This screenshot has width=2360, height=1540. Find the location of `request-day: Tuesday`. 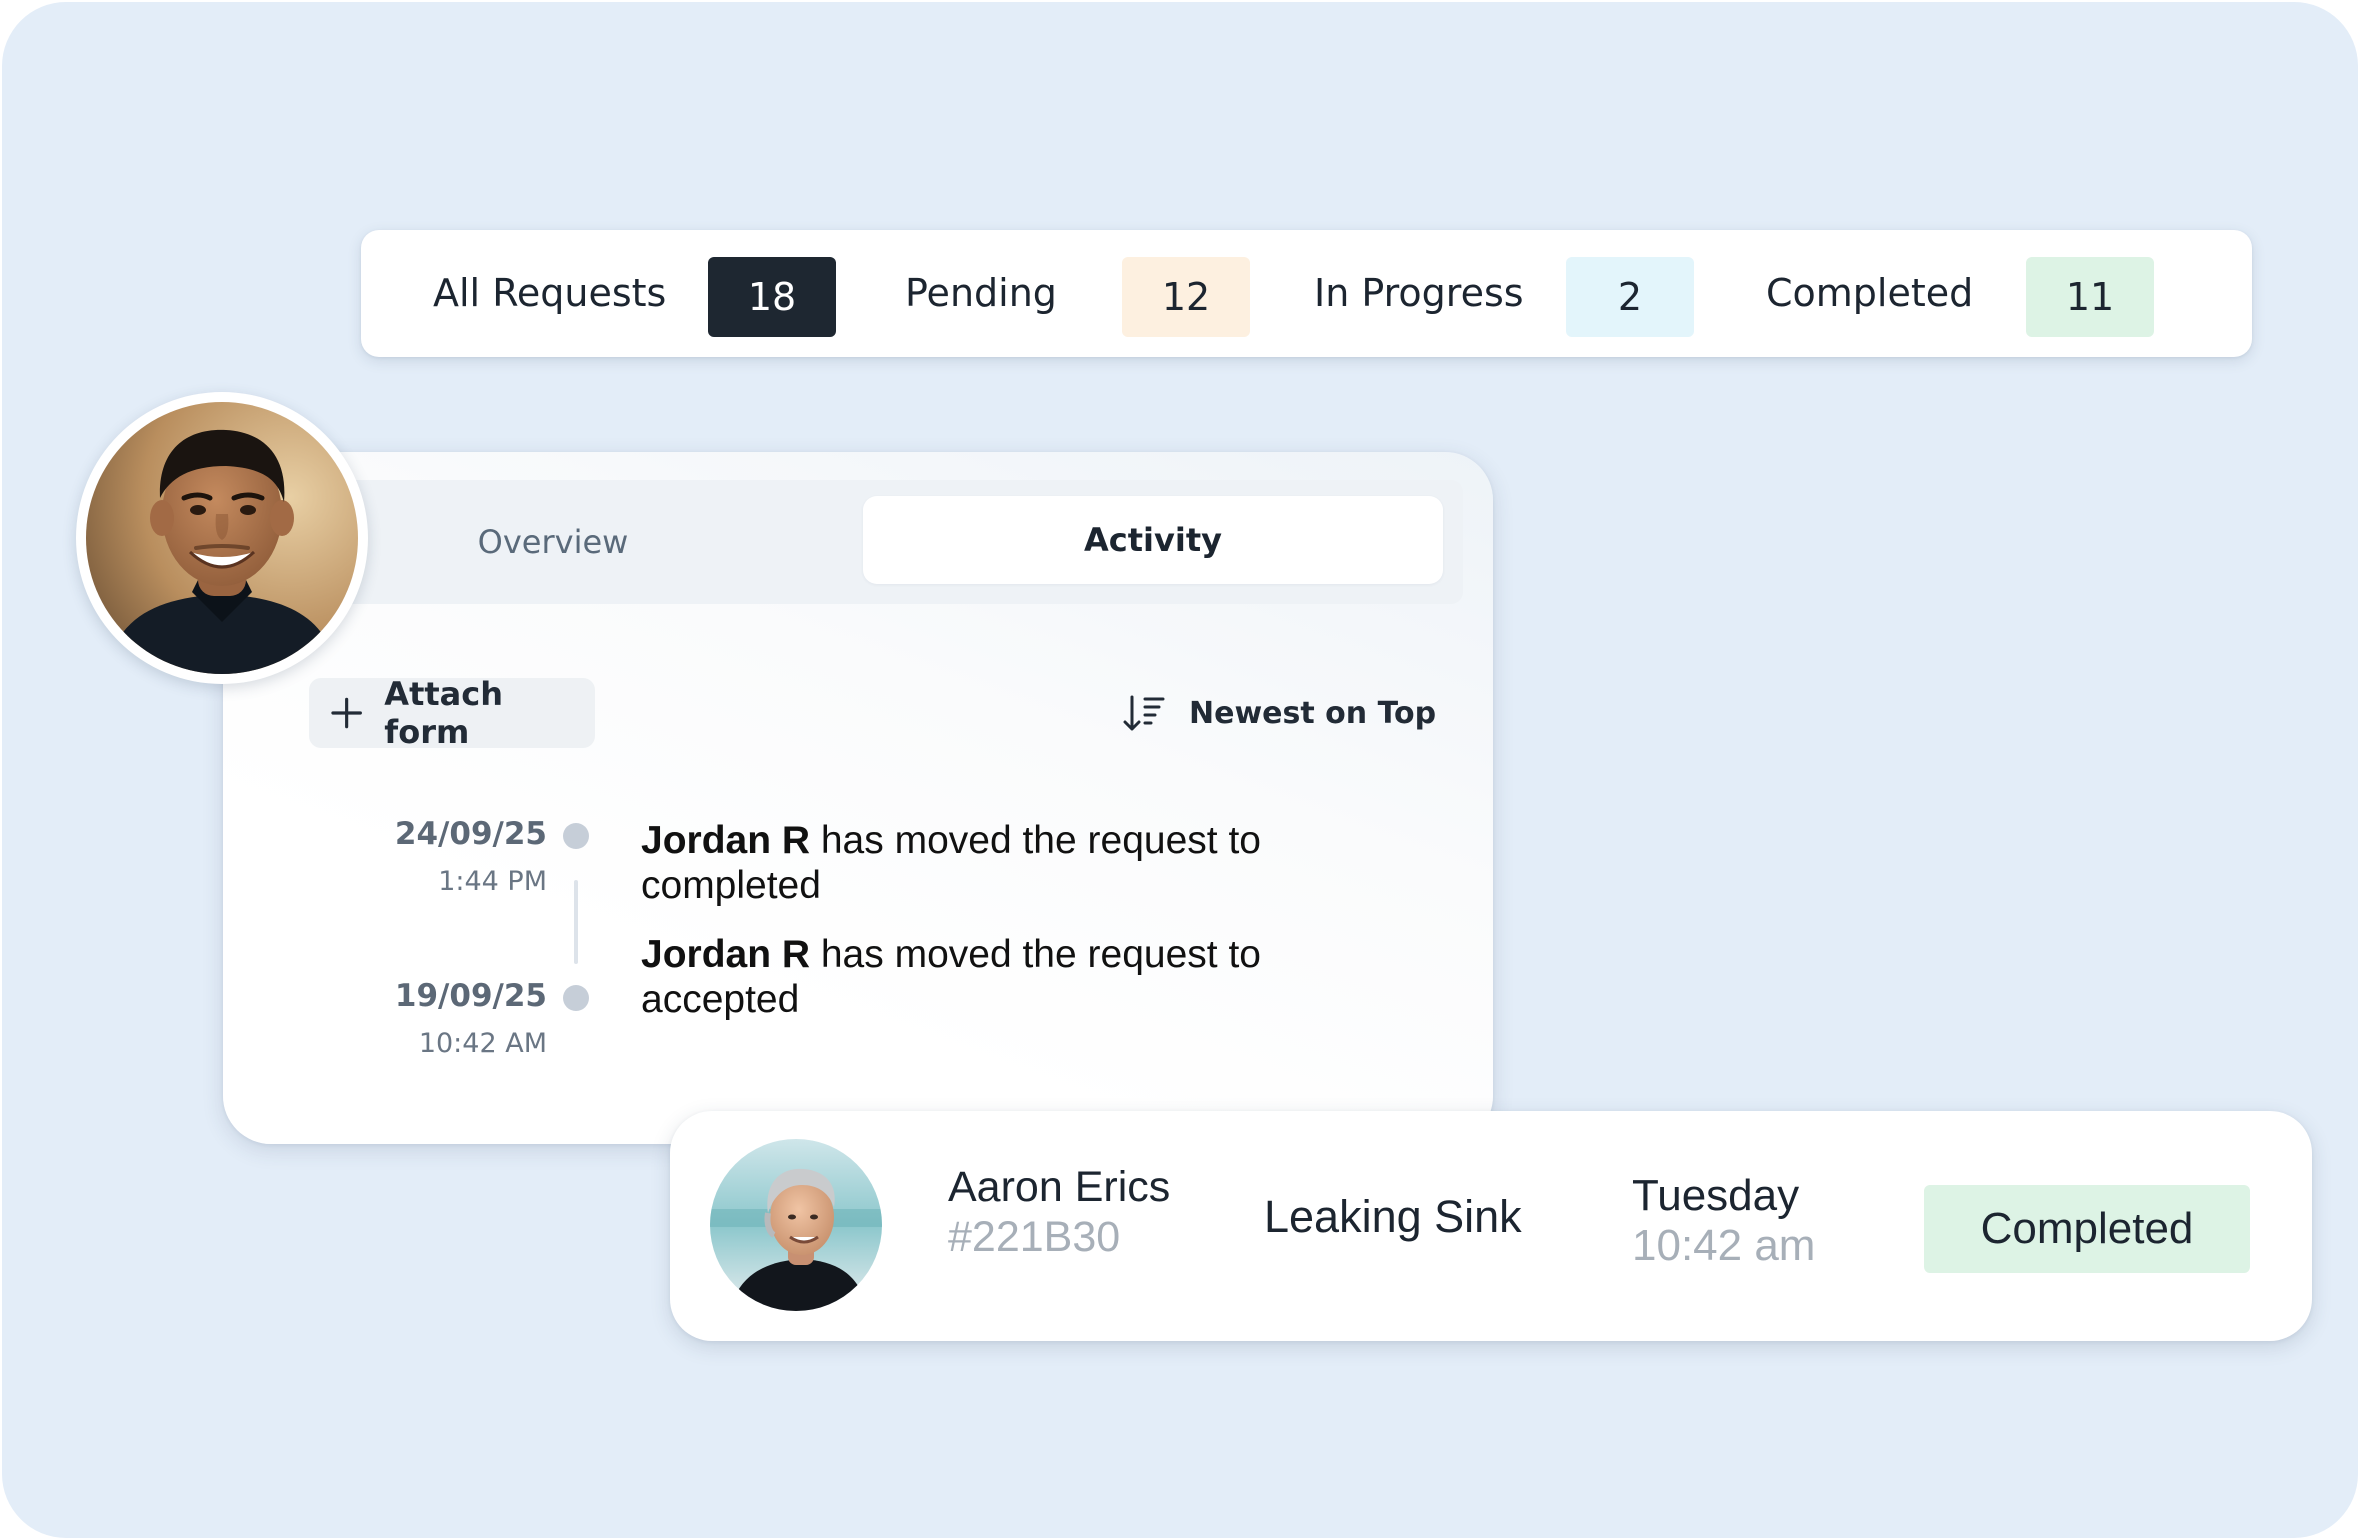

request-day: Tuesday is located at coordinates (1716, 1195).